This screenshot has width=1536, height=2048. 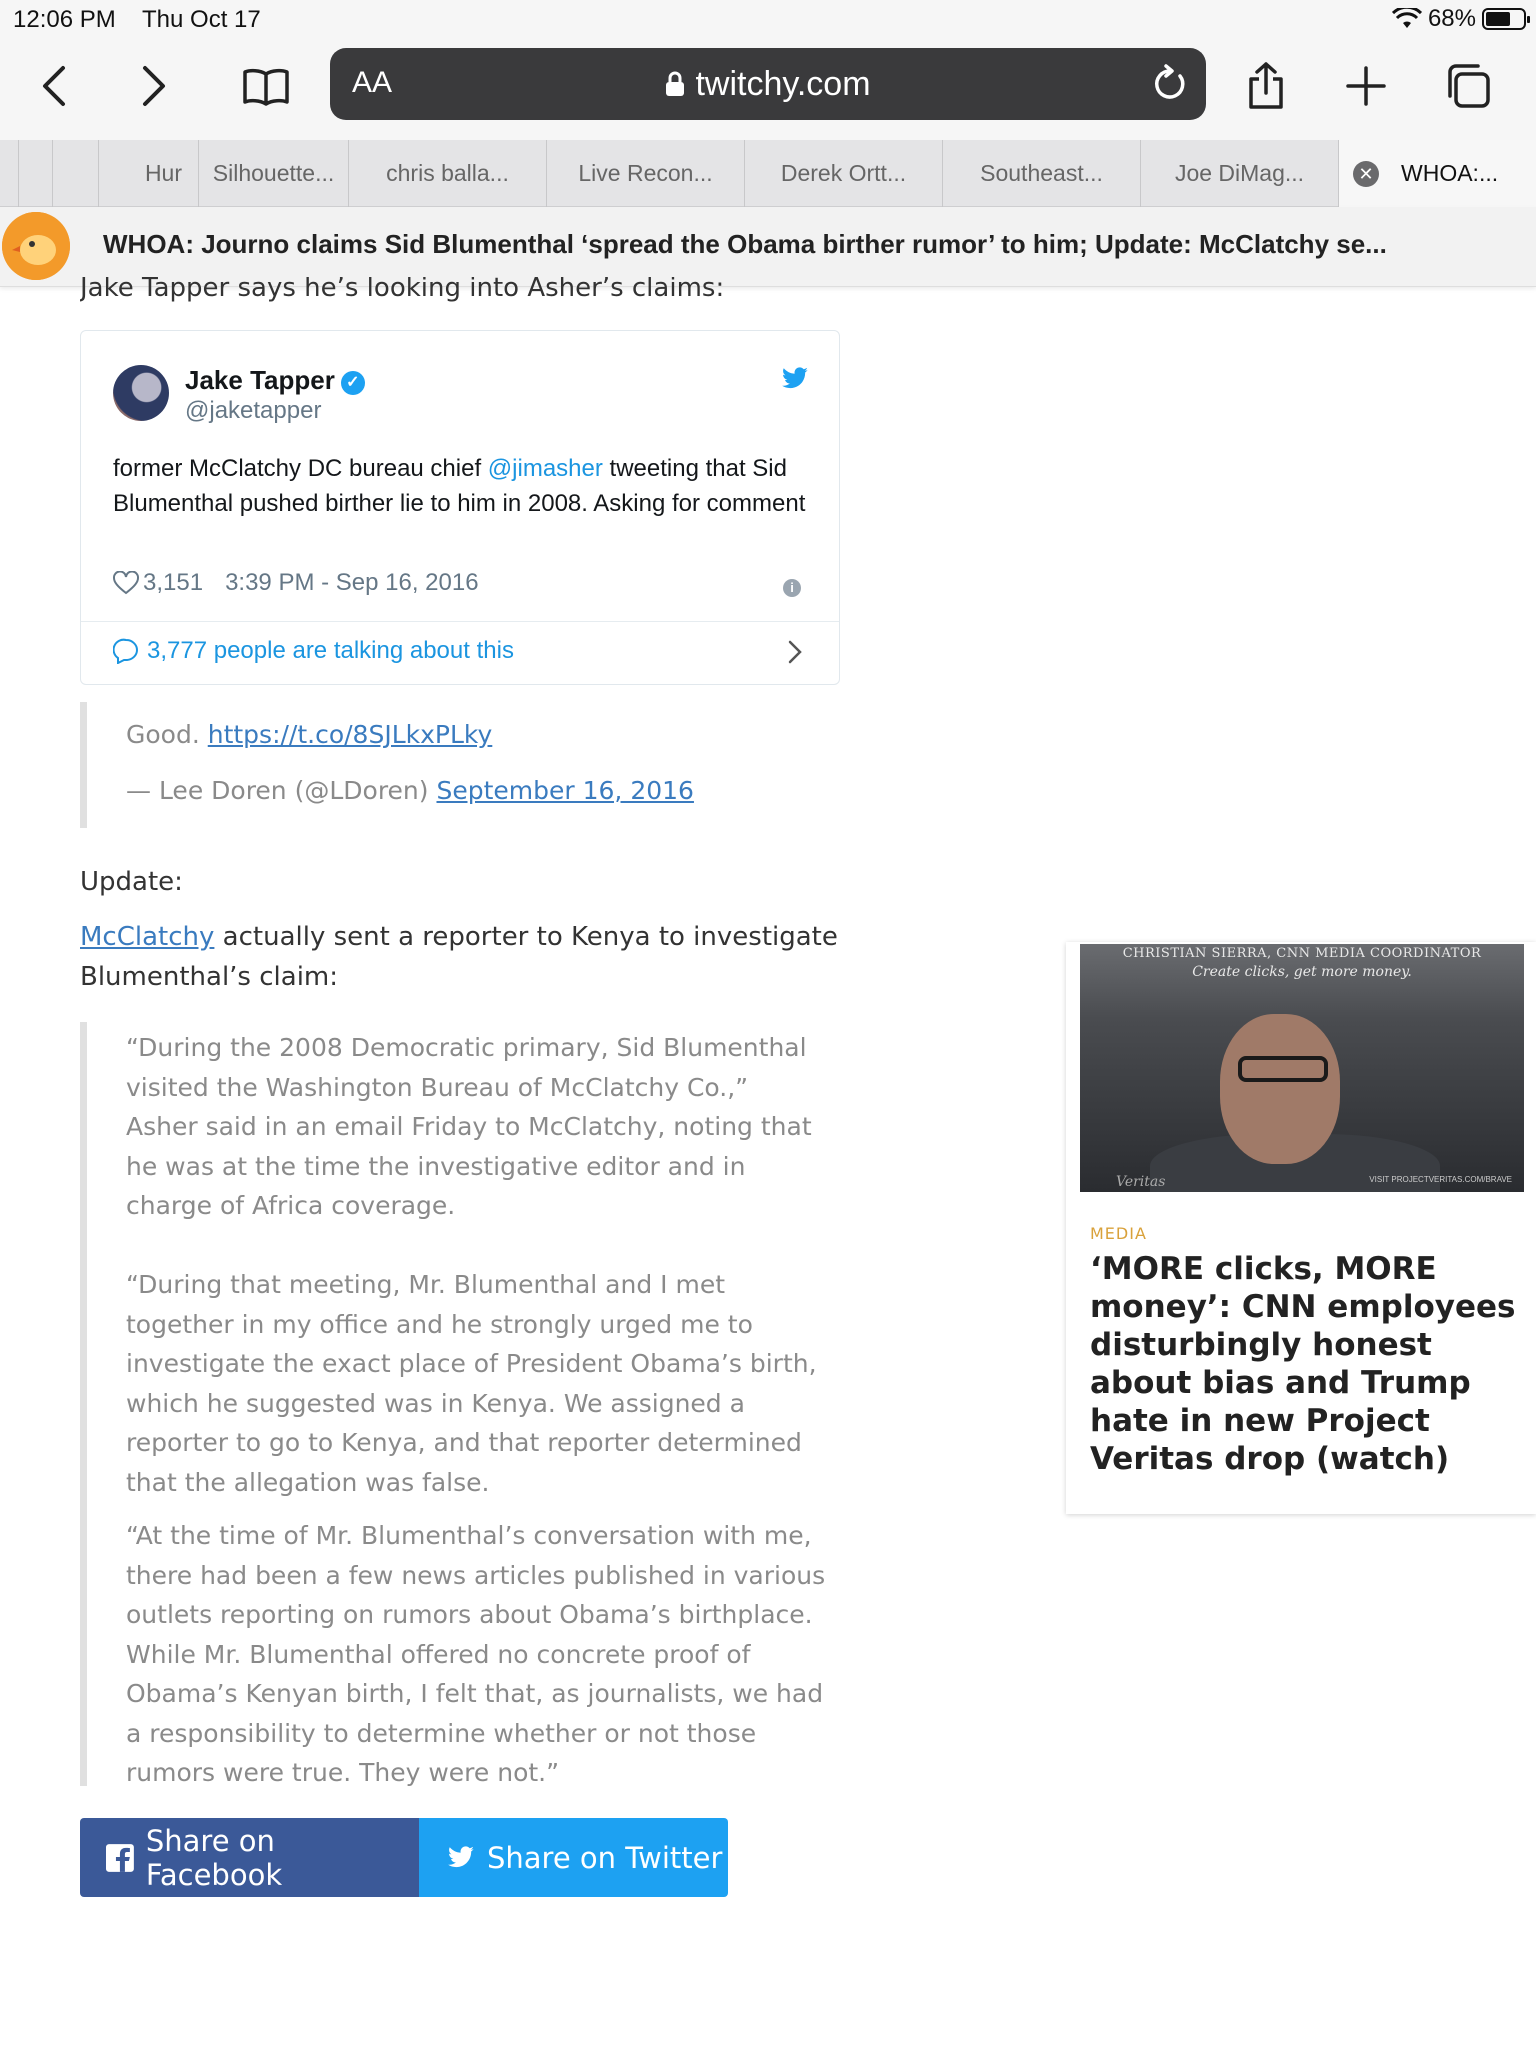 I want to click on tweet-author-handle: @jaketapper, so click(x=253, y=411).